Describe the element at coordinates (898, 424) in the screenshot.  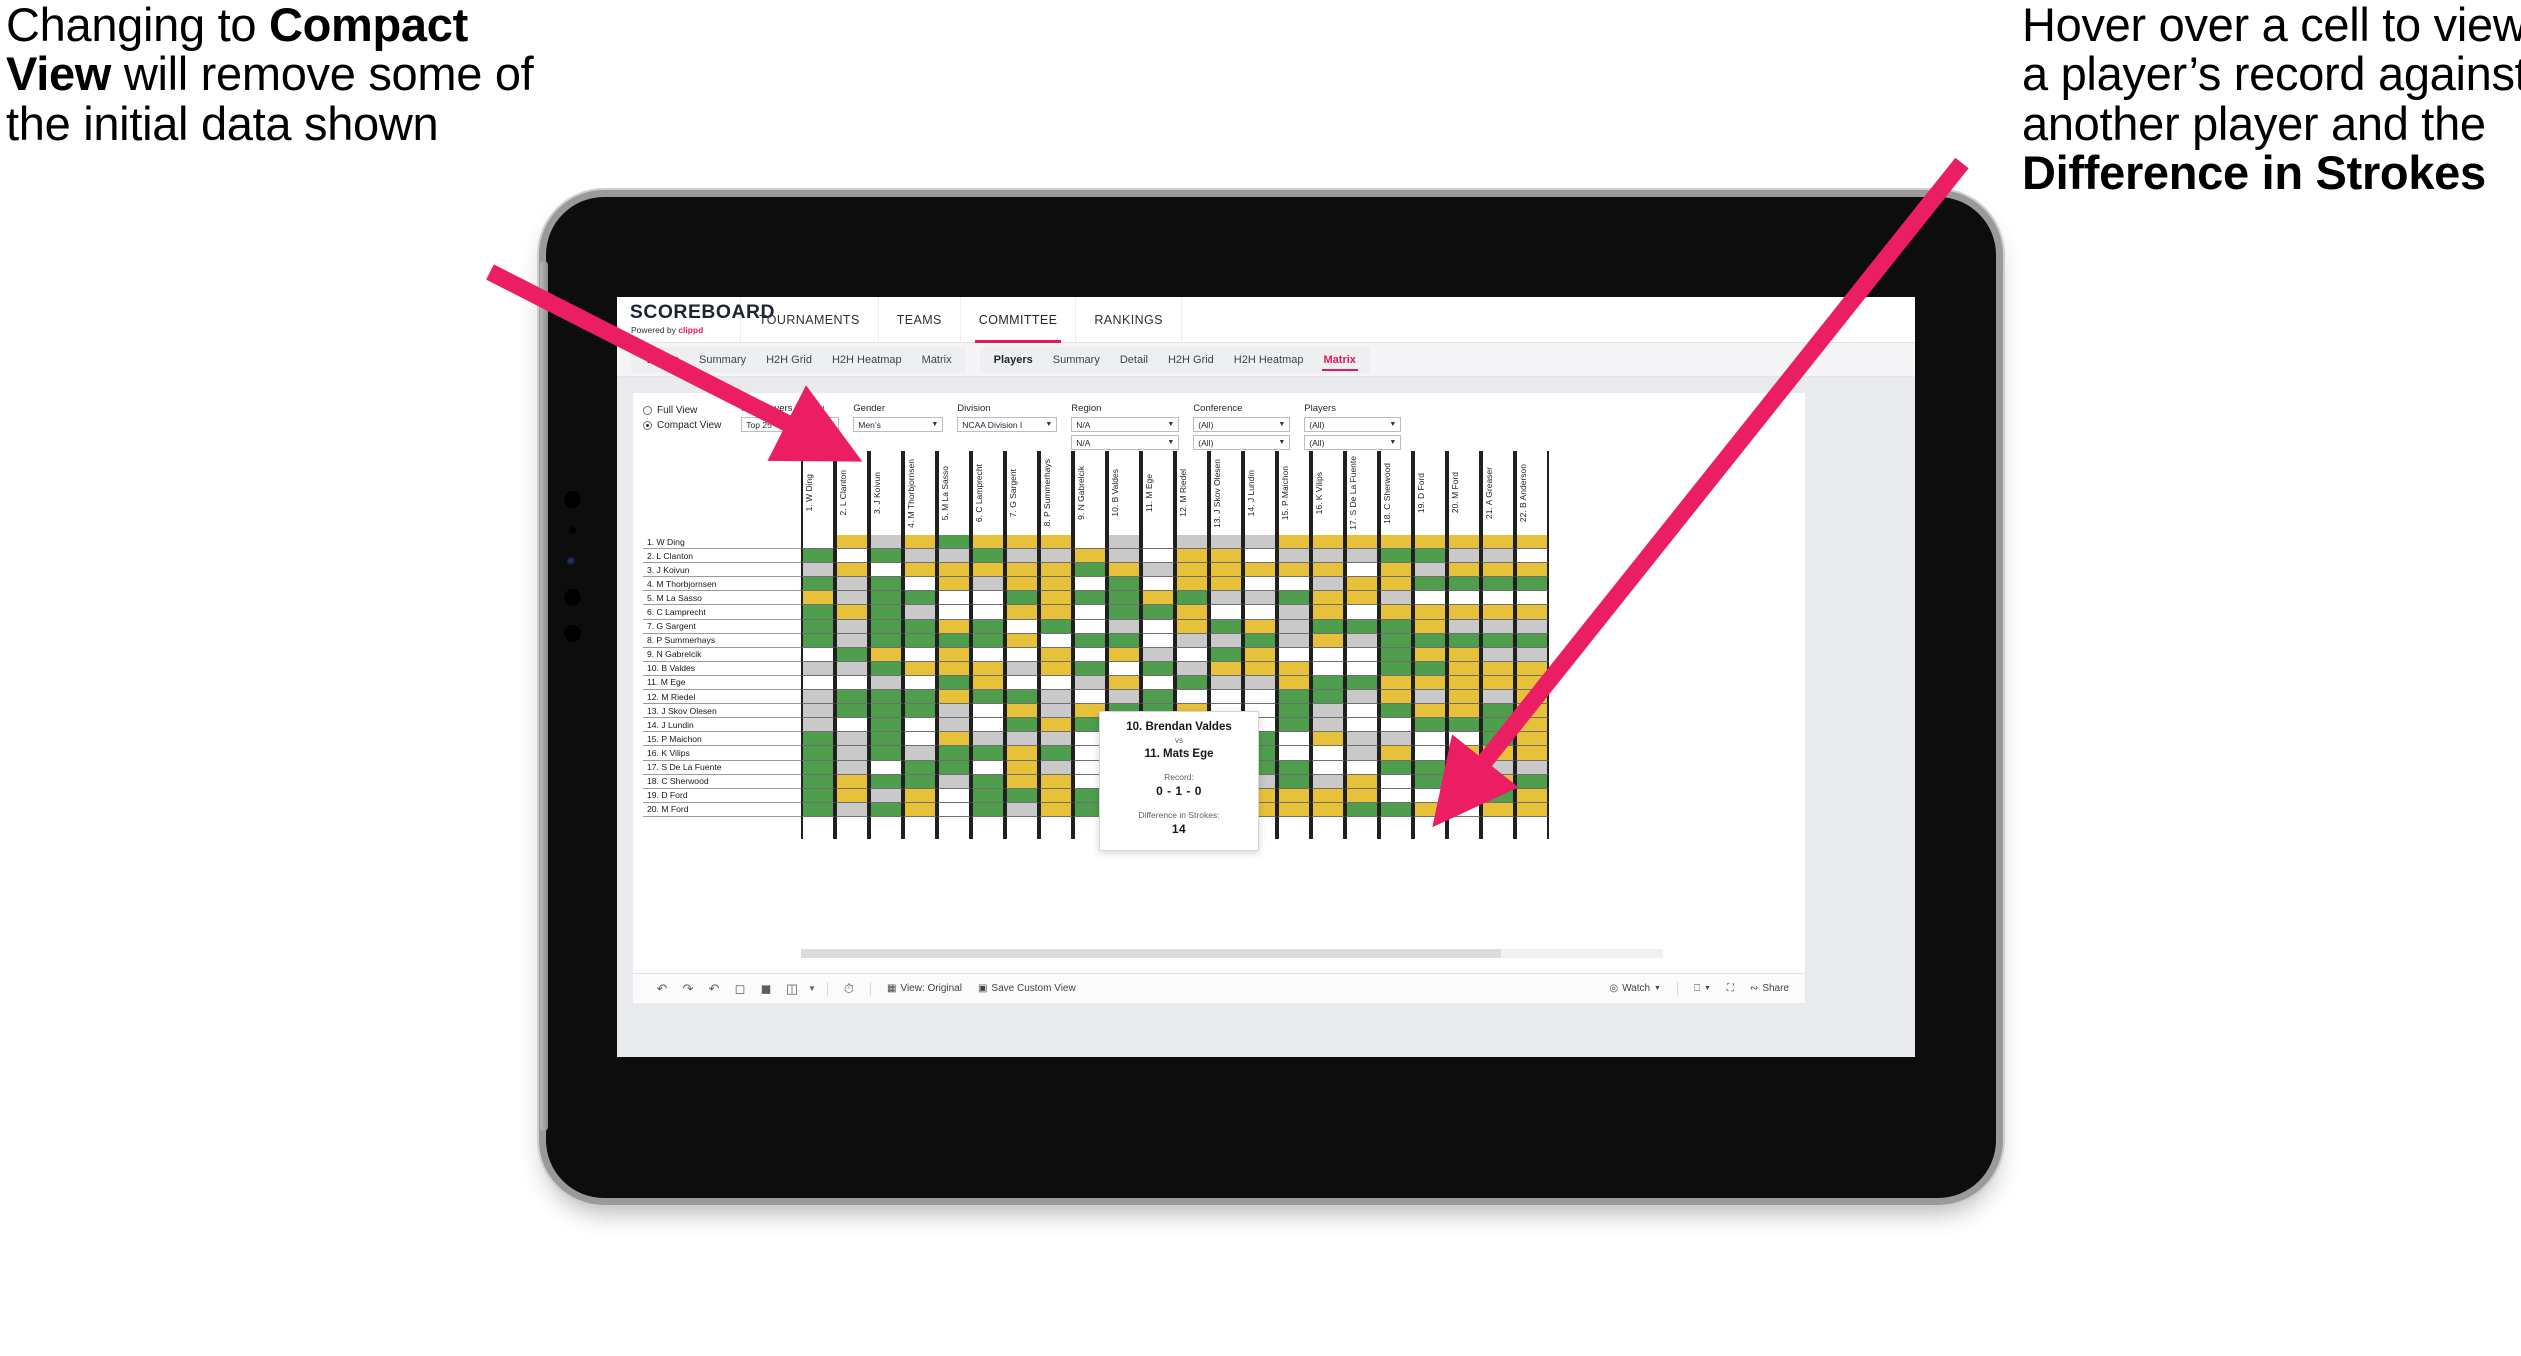
I see `filter-select-gender: Men’s ▼` at that location.